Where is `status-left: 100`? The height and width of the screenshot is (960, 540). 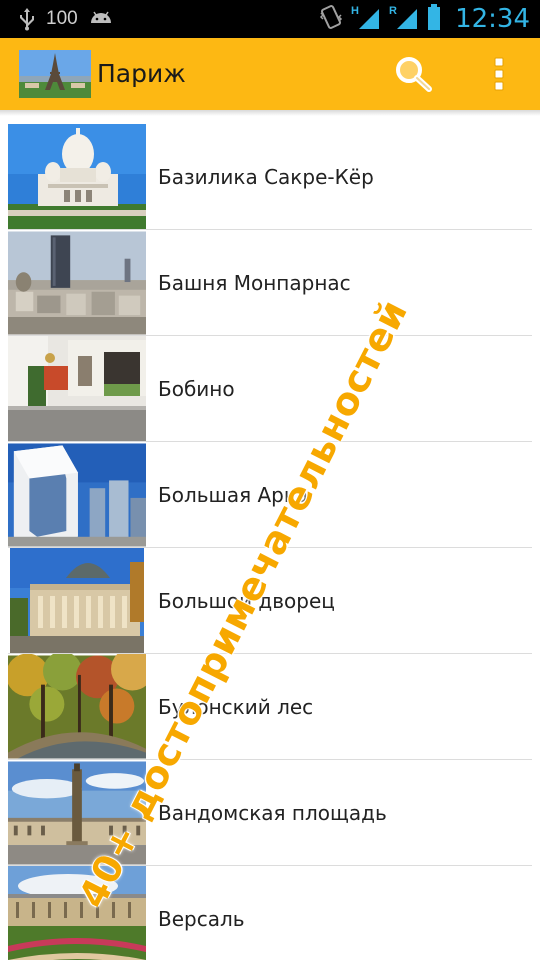
status-left: 100 is located at coordinates (66, 19).